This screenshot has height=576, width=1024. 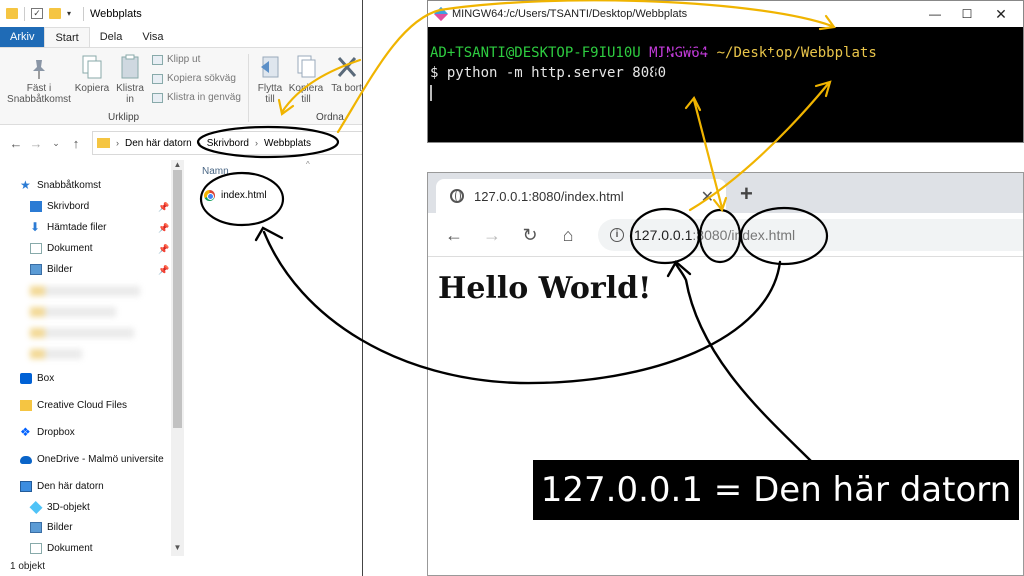 What do you see at coordinates (92, 88) in the screenshot?
I see `copy-label: Kopiera` at bounding box center [92, 88].